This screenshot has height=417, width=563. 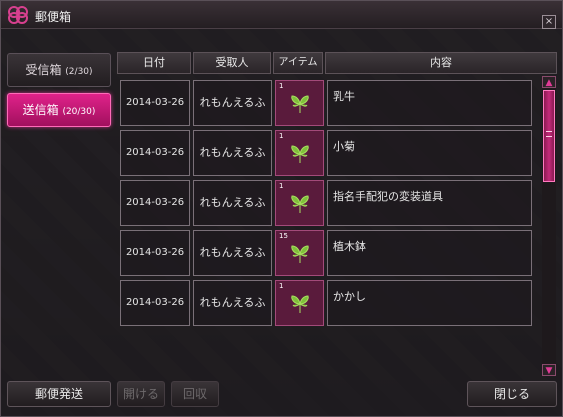 I want to click on scroll-down-icon: ▼, so click(x=549, y=370).